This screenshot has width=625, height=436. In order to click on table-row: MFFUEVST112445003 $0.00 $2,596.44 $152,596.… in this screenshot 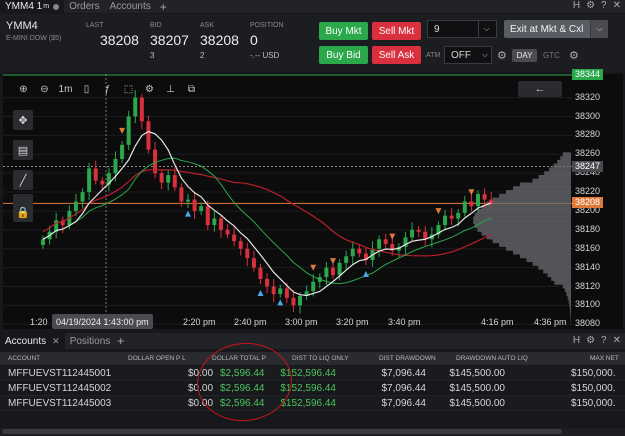, I will do `click(312, 403)`.